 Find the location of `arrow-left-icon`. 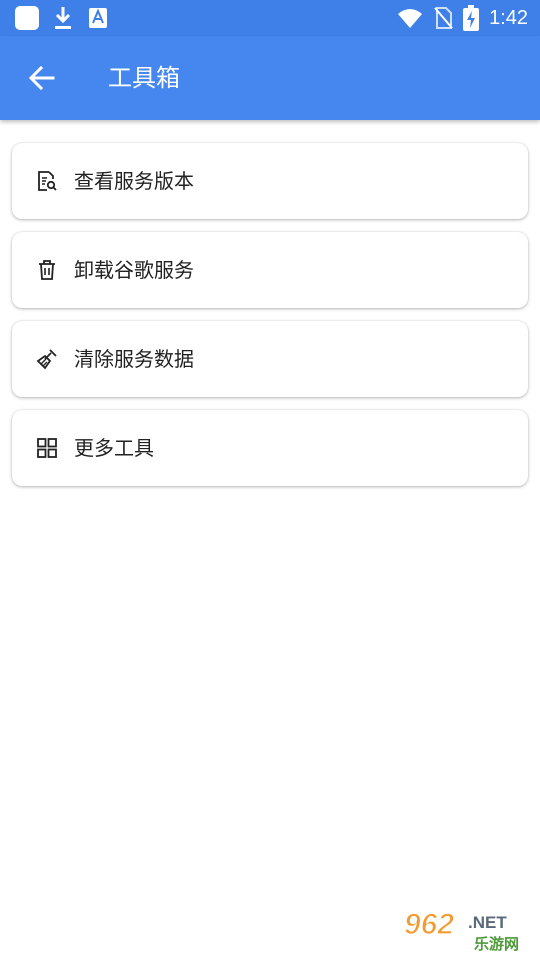

arrow-left-icon is located at coordinates (41, 78).